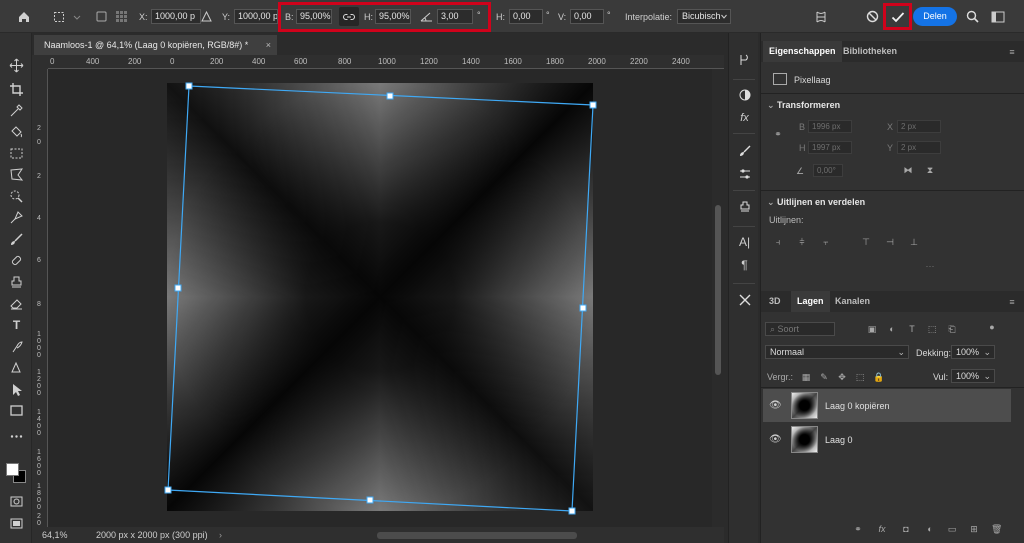 The height and width of the screenshot is (543, 1024). Describe the element at coordinates (816, 202) in the screenshot. I see `align-section-heading: ⌄ Uitlijnen en verdelen` at that location.